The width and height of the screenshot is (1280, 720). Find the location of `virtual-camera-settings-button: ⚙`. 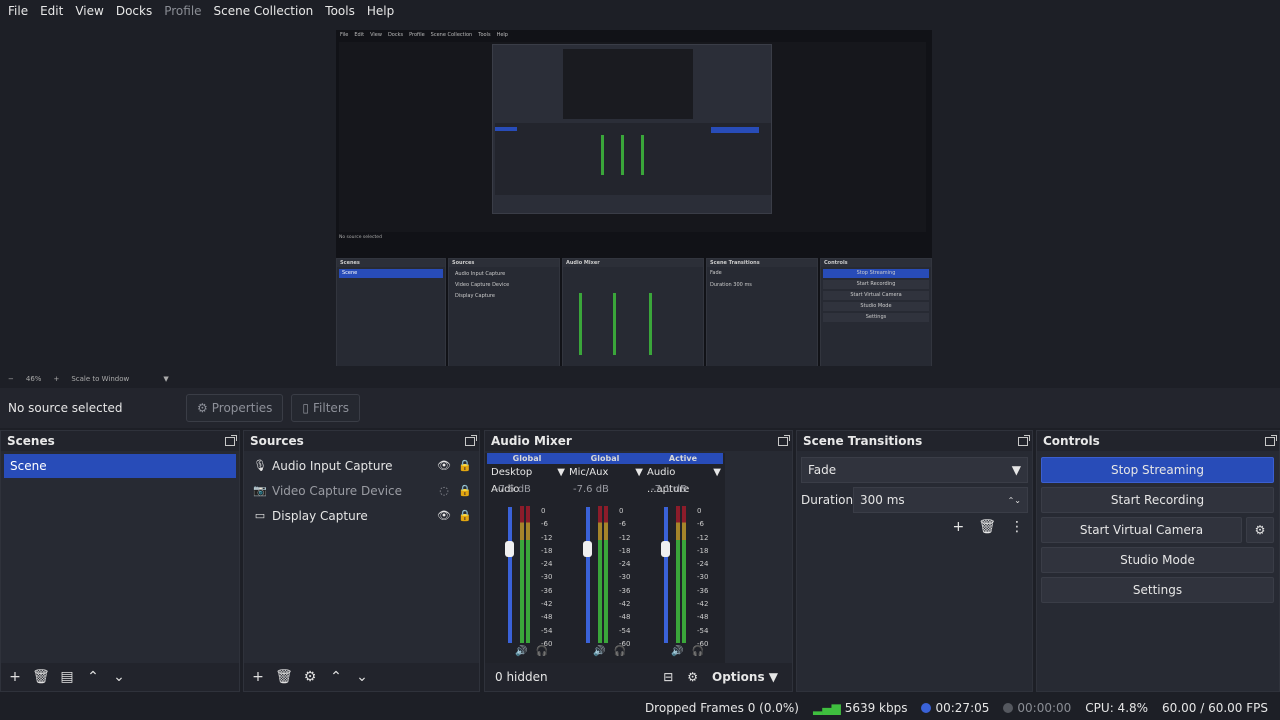

virtual-camera-settings-button: ⚙ is located at coordinates (1260, 530).